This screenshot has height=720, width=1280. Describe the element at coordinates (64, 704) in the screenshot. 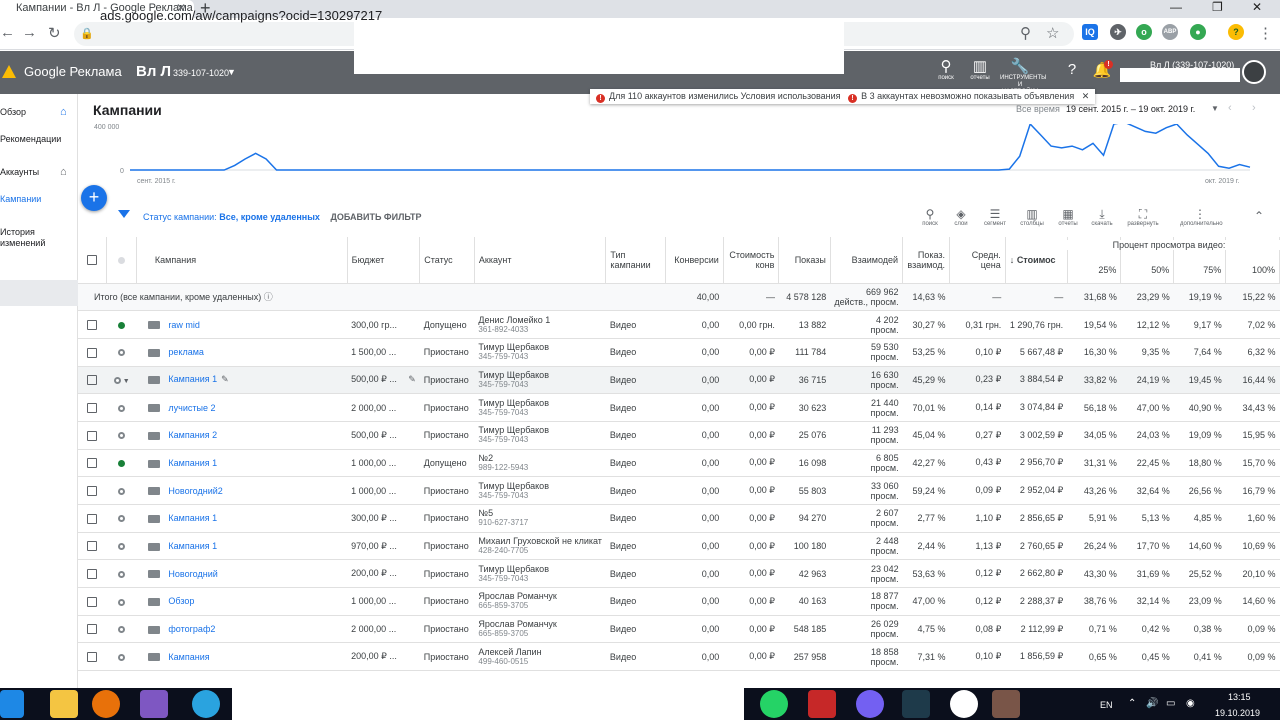

I see `file-explorer-icon` at that location.